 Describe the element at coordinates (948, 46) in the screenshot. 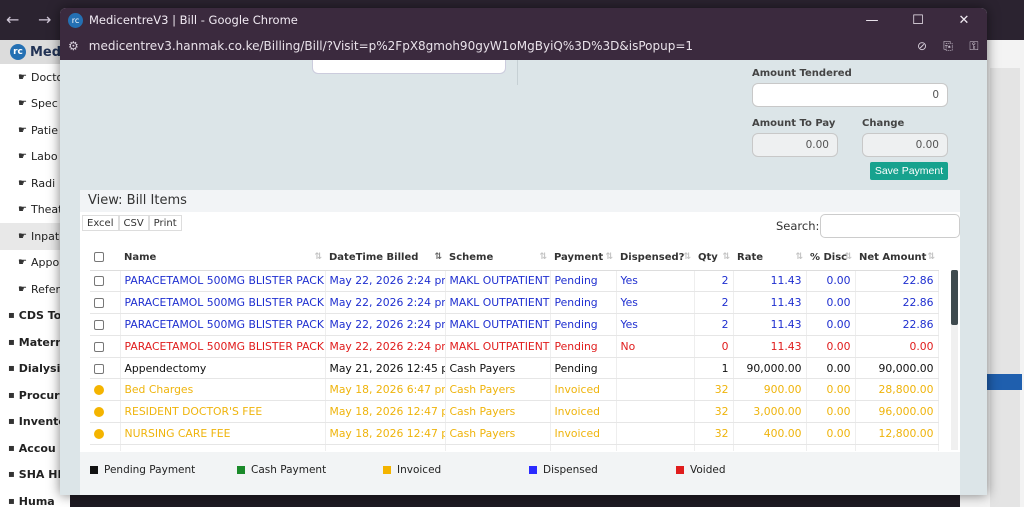

I see `install-app-icon: ⎘` at that location.